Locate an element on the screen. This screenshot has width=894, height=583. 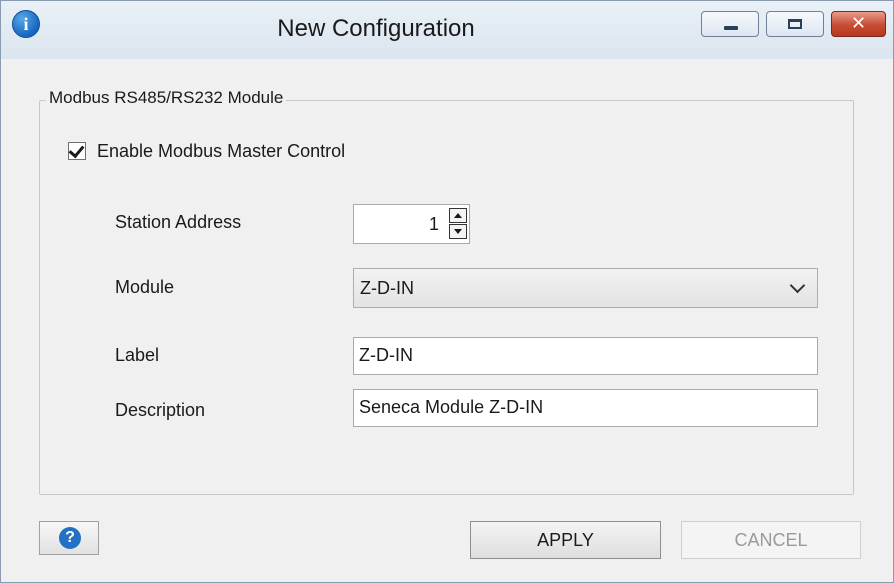
help-button: ? is located at coordinates (69, 538).